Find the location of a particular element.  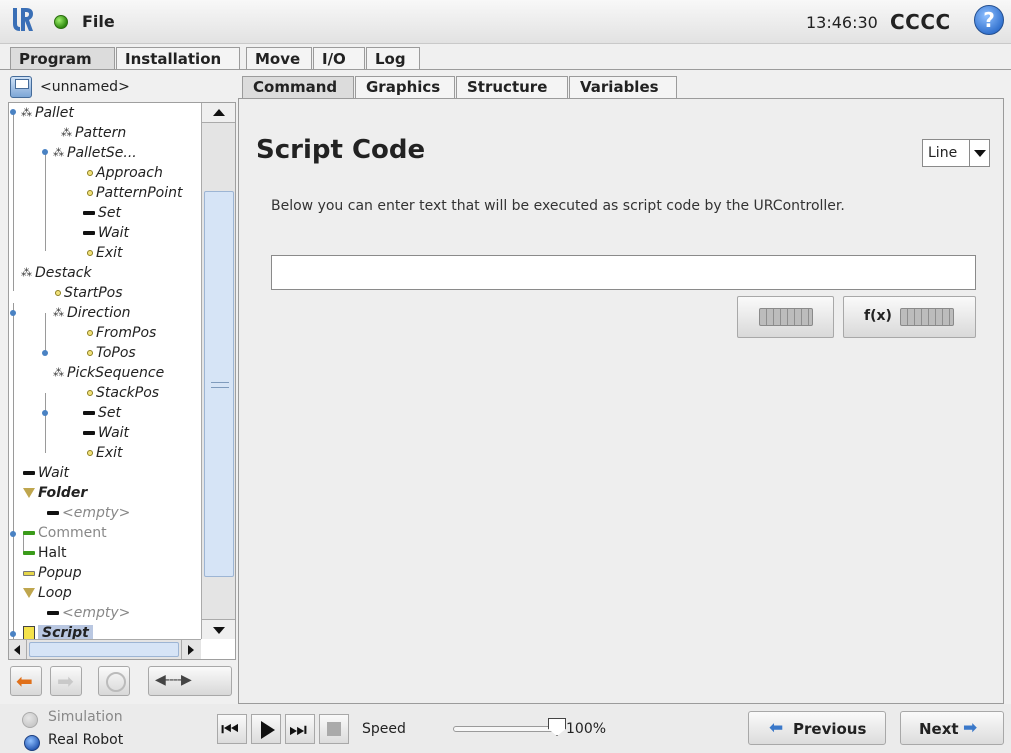

tab-variables: Variables is located at coordinates (623, 87).